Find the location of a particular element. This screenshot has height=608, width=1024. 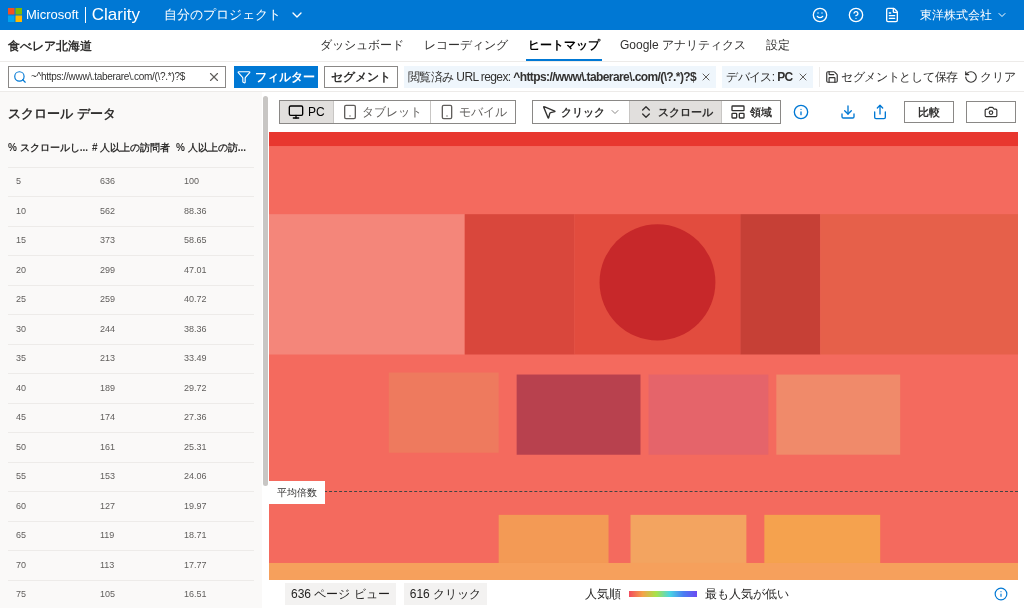

table-cell-text: 127 is located at coordinates (108, 506).